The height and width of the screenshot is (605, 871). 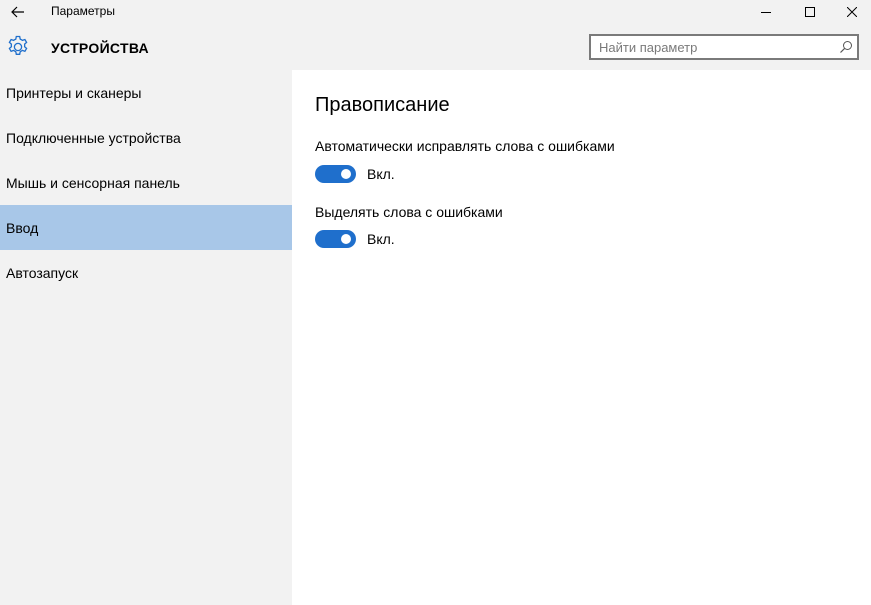 I want to click on sidebar-item-printers: Принтеры и сканеры, so click(x=146, y=92).